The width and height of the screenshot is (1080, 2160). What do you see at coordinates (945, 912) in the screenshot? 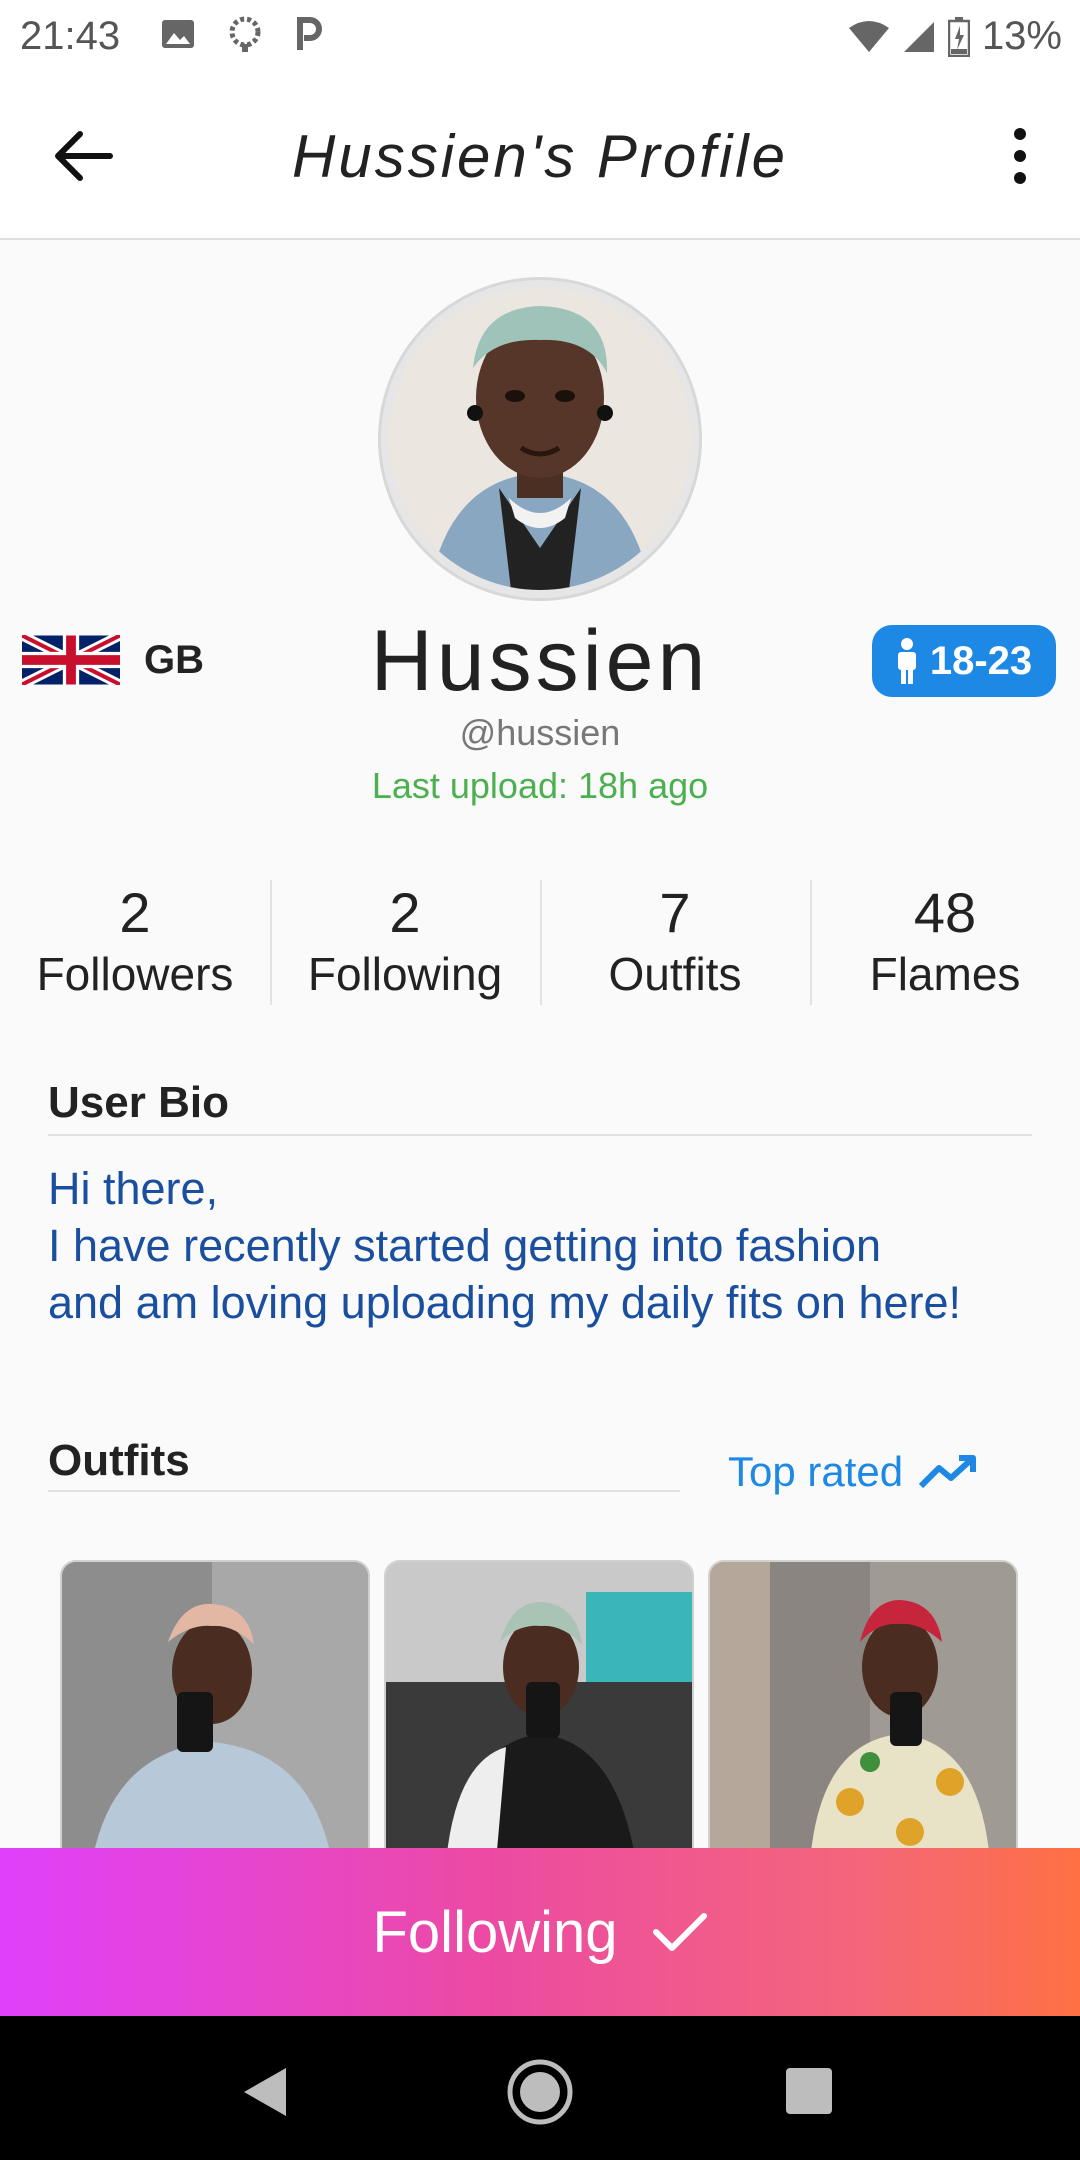
I see `stat-value: 48` at bounding box center [945, 912].